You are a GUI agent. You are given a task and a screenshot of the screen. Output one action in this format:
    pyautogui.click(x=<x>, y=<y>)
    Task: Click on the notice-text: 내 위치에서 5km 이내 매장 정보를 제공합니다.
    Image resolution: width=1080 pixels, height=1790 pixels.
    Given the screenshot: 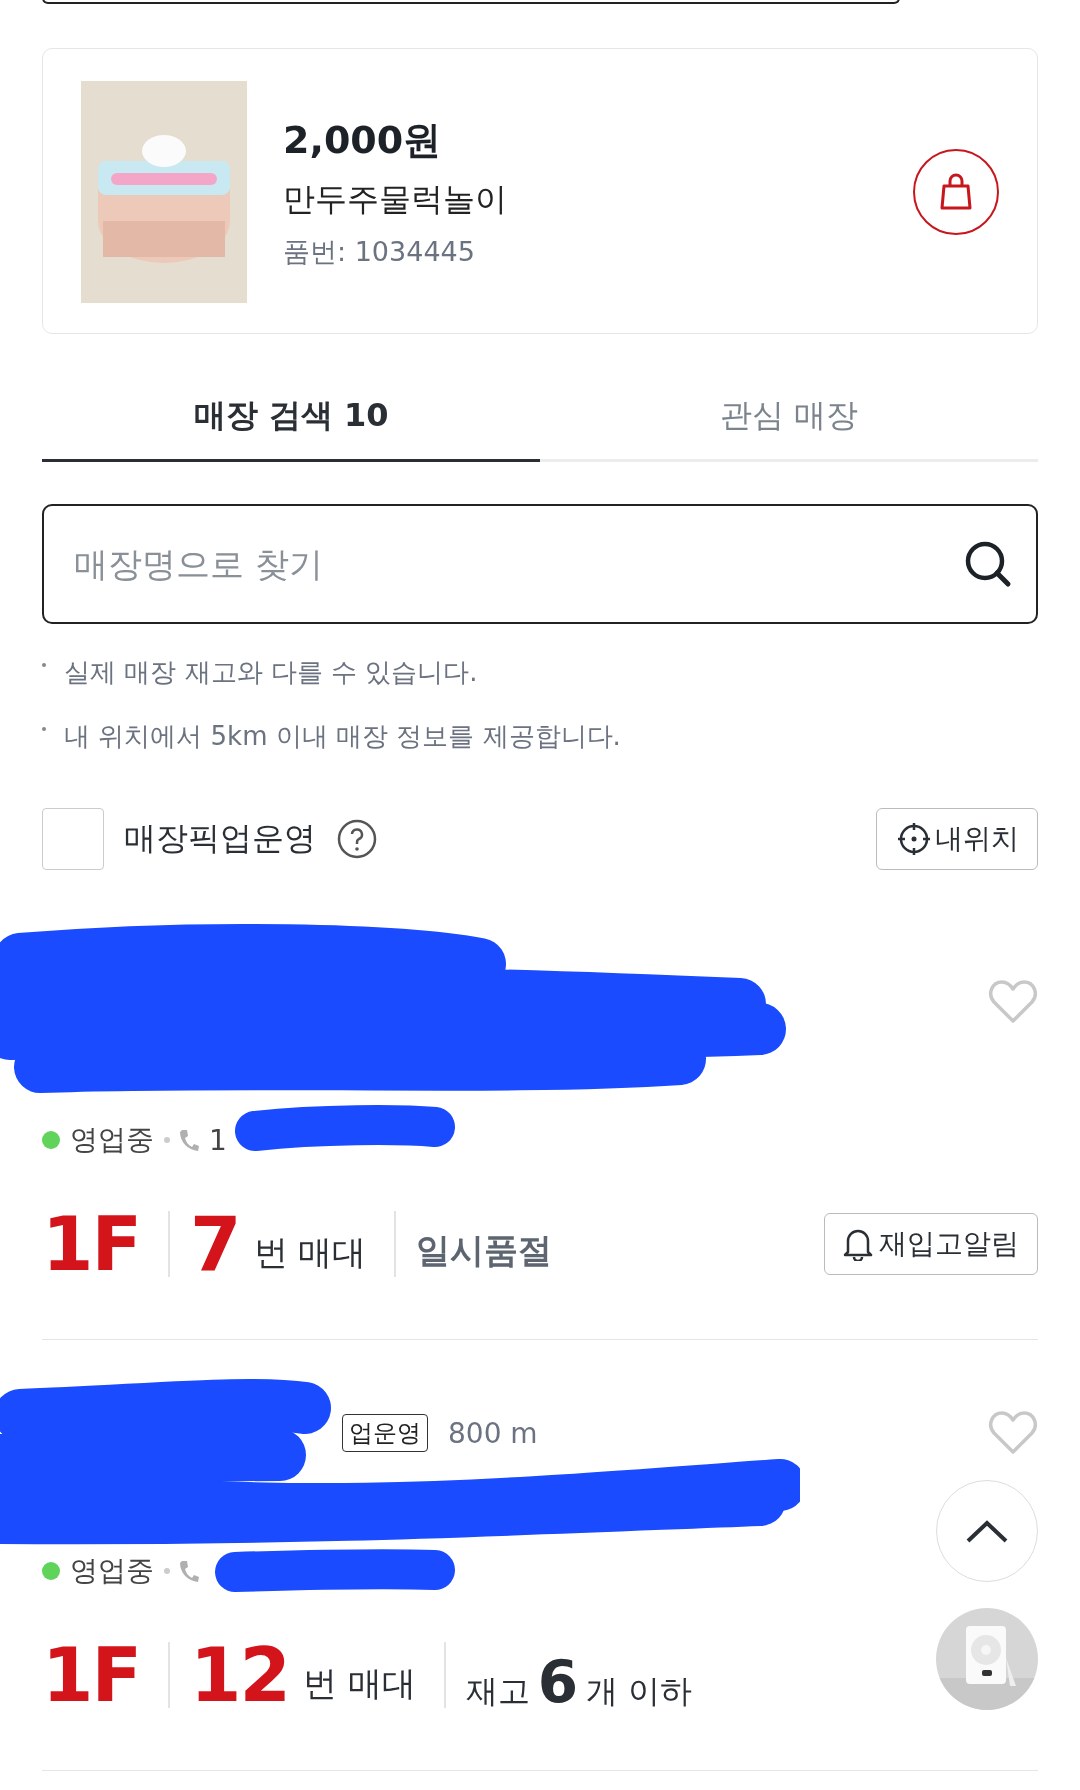 What is the action you would take?
    pyautogui.click(x=342, y=736)
    